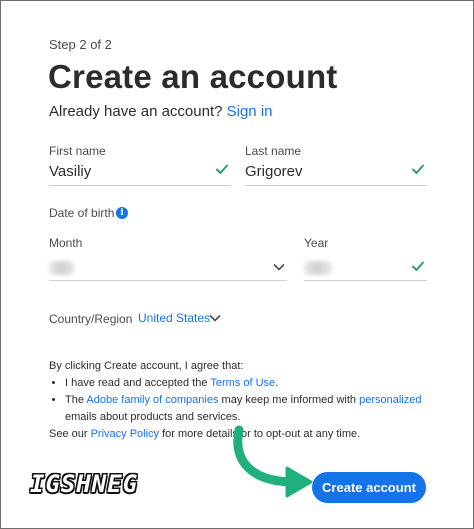  Describe the element at coordinates (70, 434) in the screenshot. I see `agreement-text-span: See our` at that location.